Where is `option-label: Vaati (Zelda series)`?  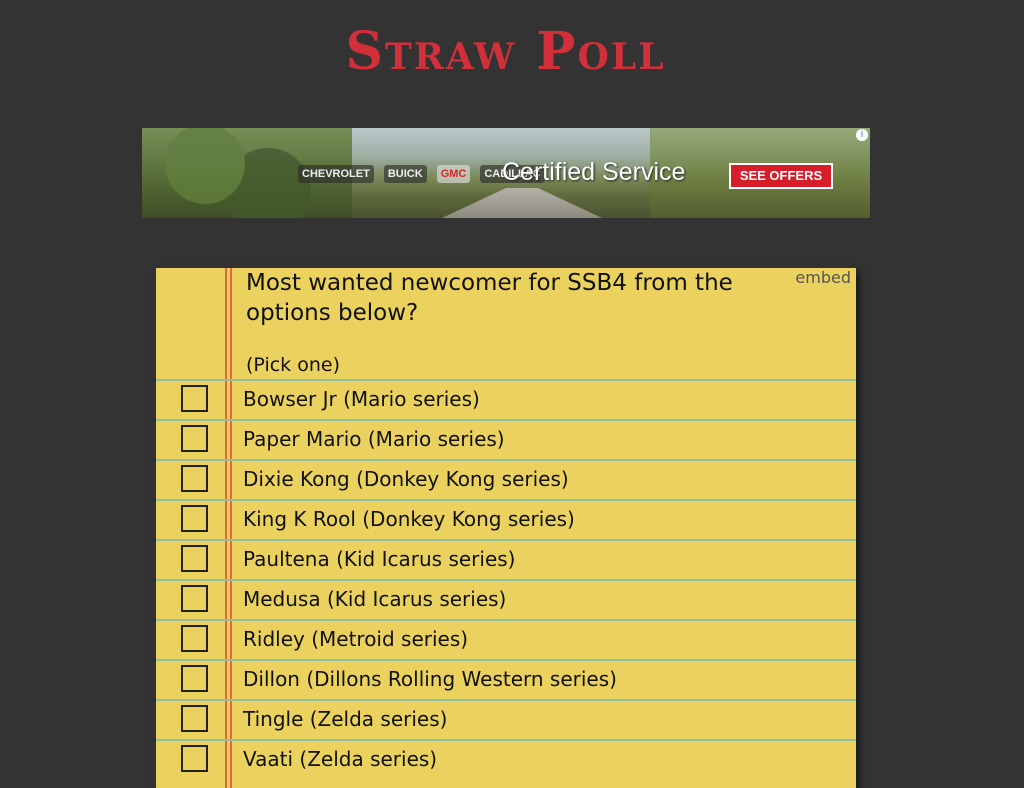 option-label: Vaati (Zelda series) is located at coordinates (340, 759).